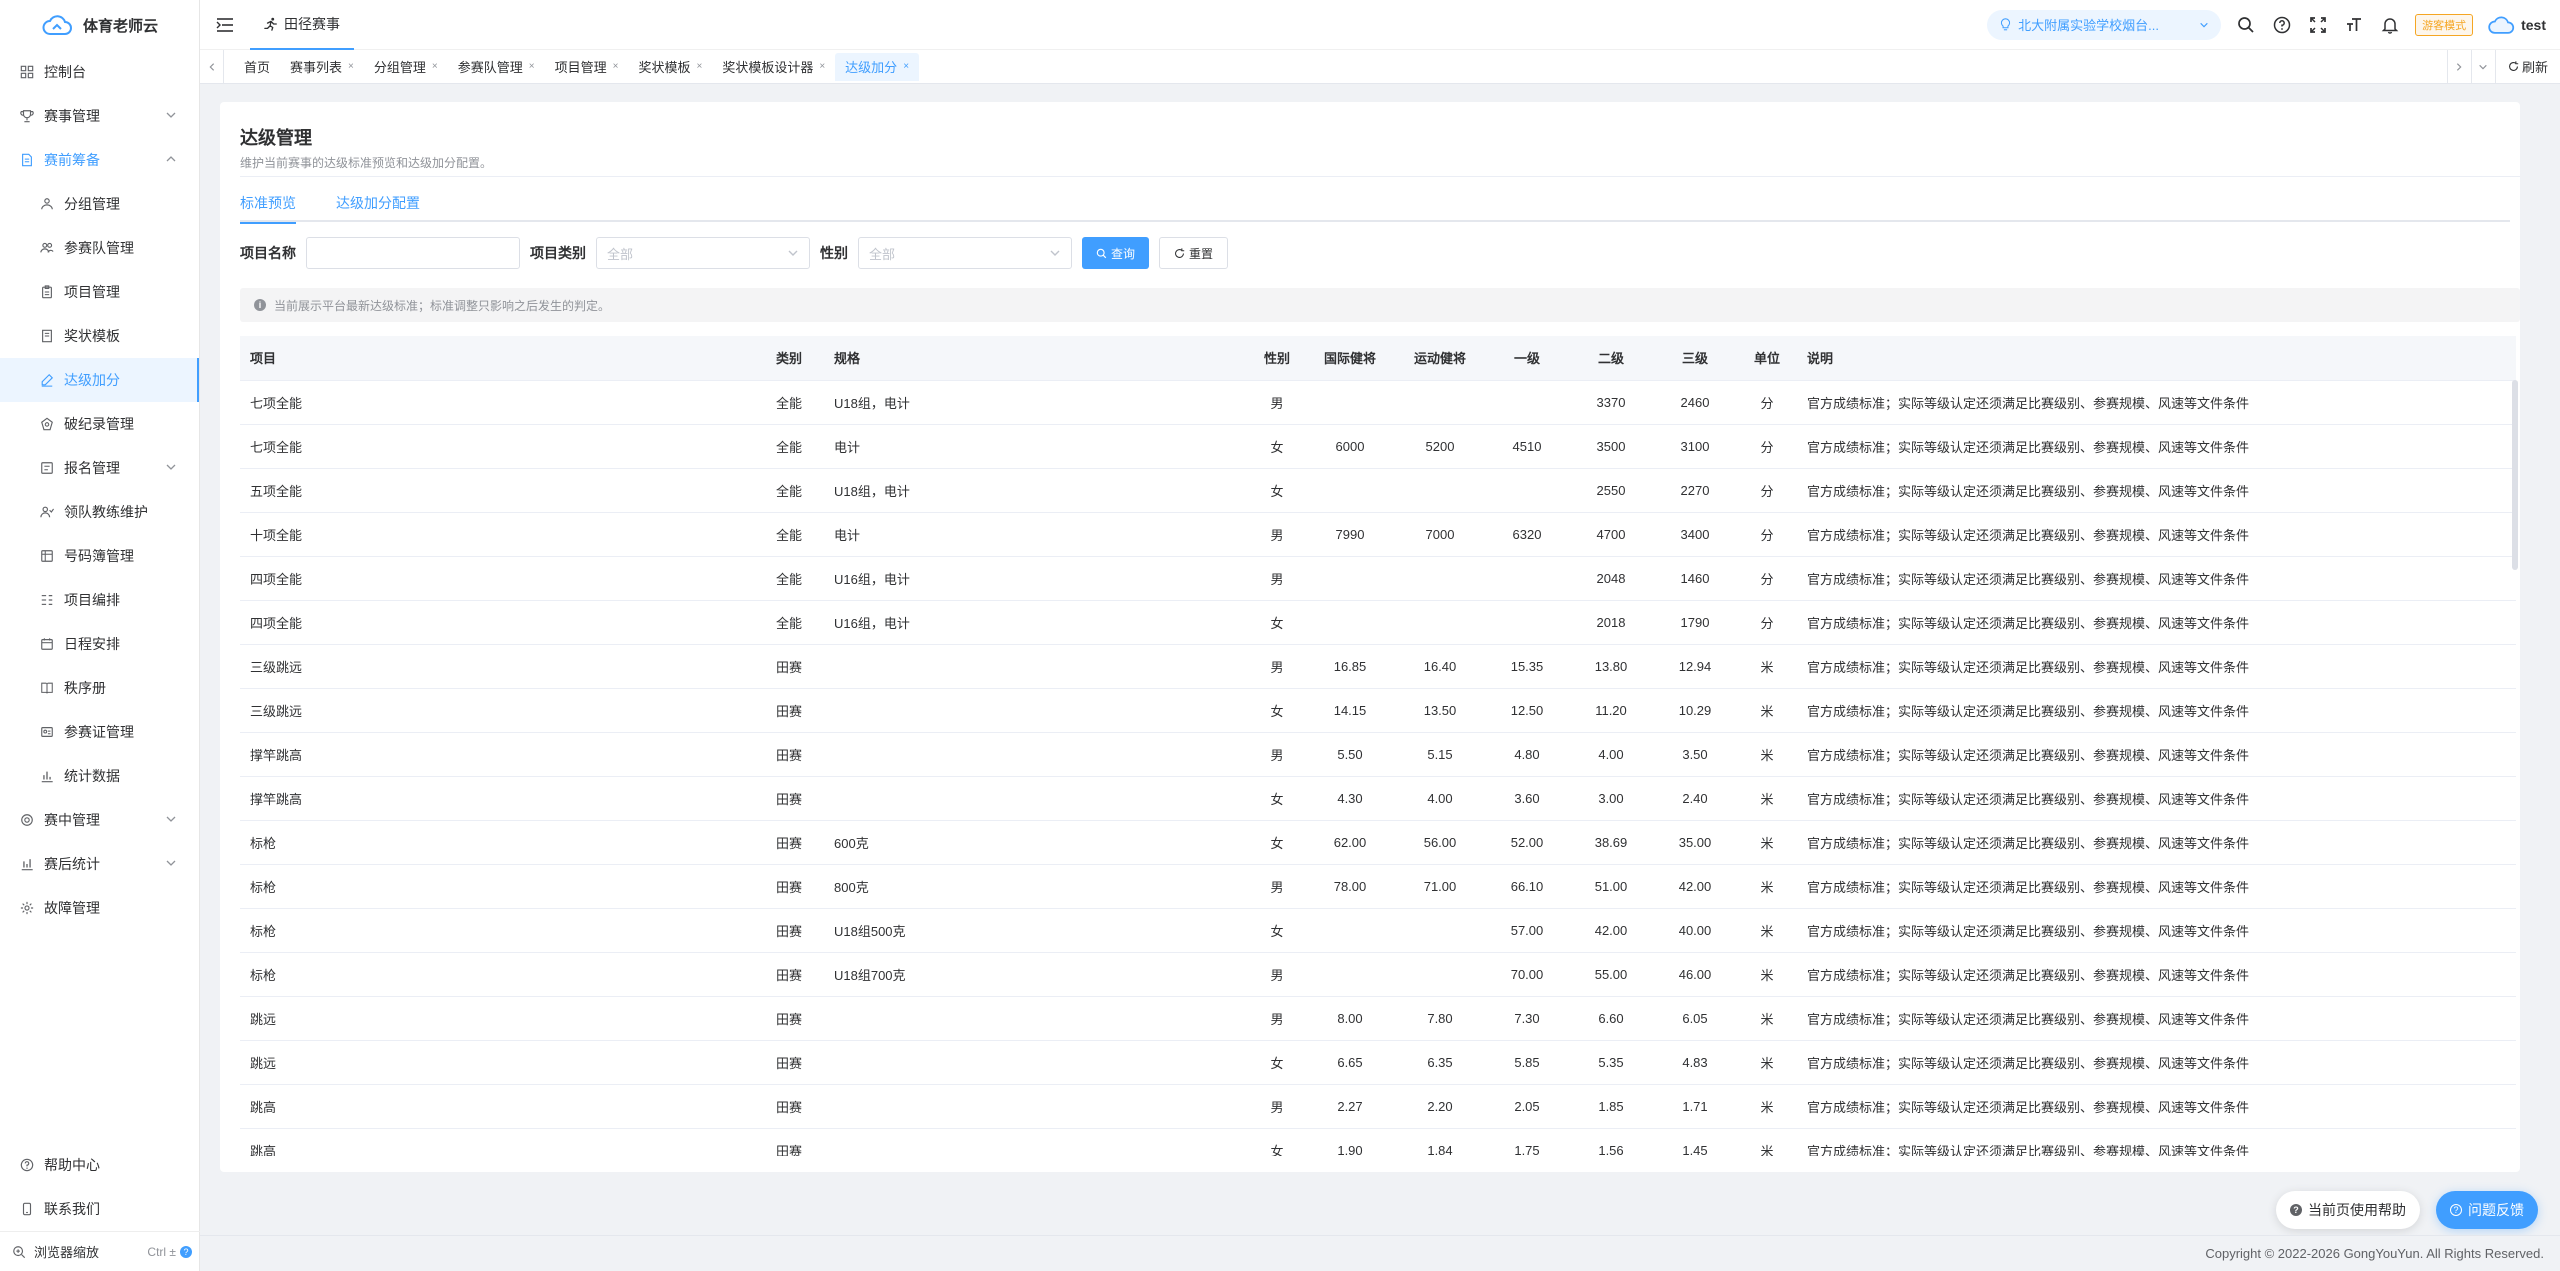 The image size is (2560, 1271). I want to click on app-module-label: 田径赛事, so click(312, 23).